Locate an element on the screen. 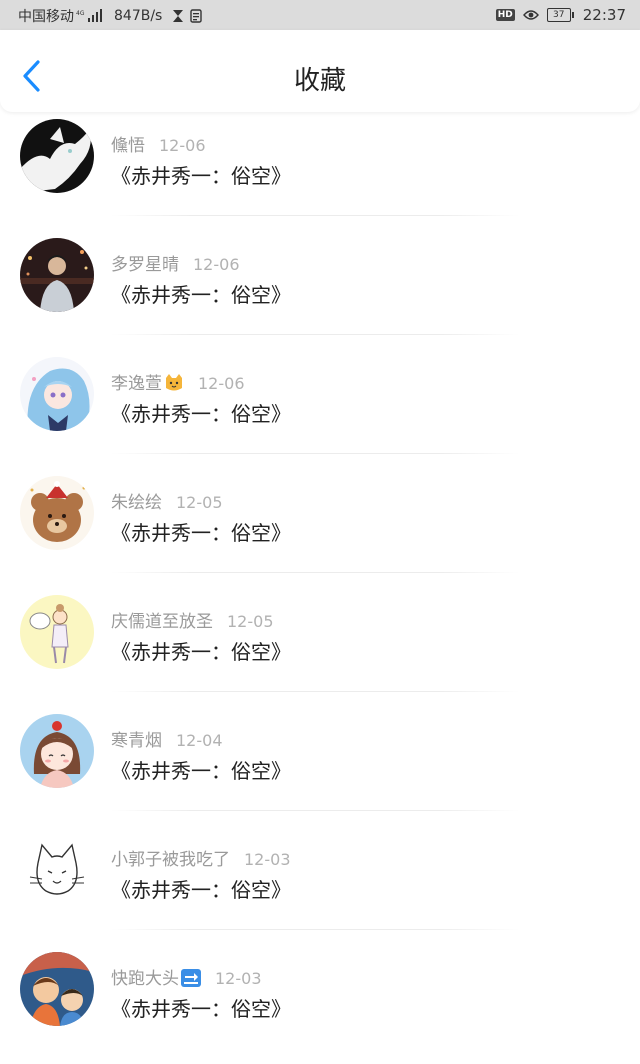  item-meta: 儵悟 12-06 is located at coordinates (158, 143).